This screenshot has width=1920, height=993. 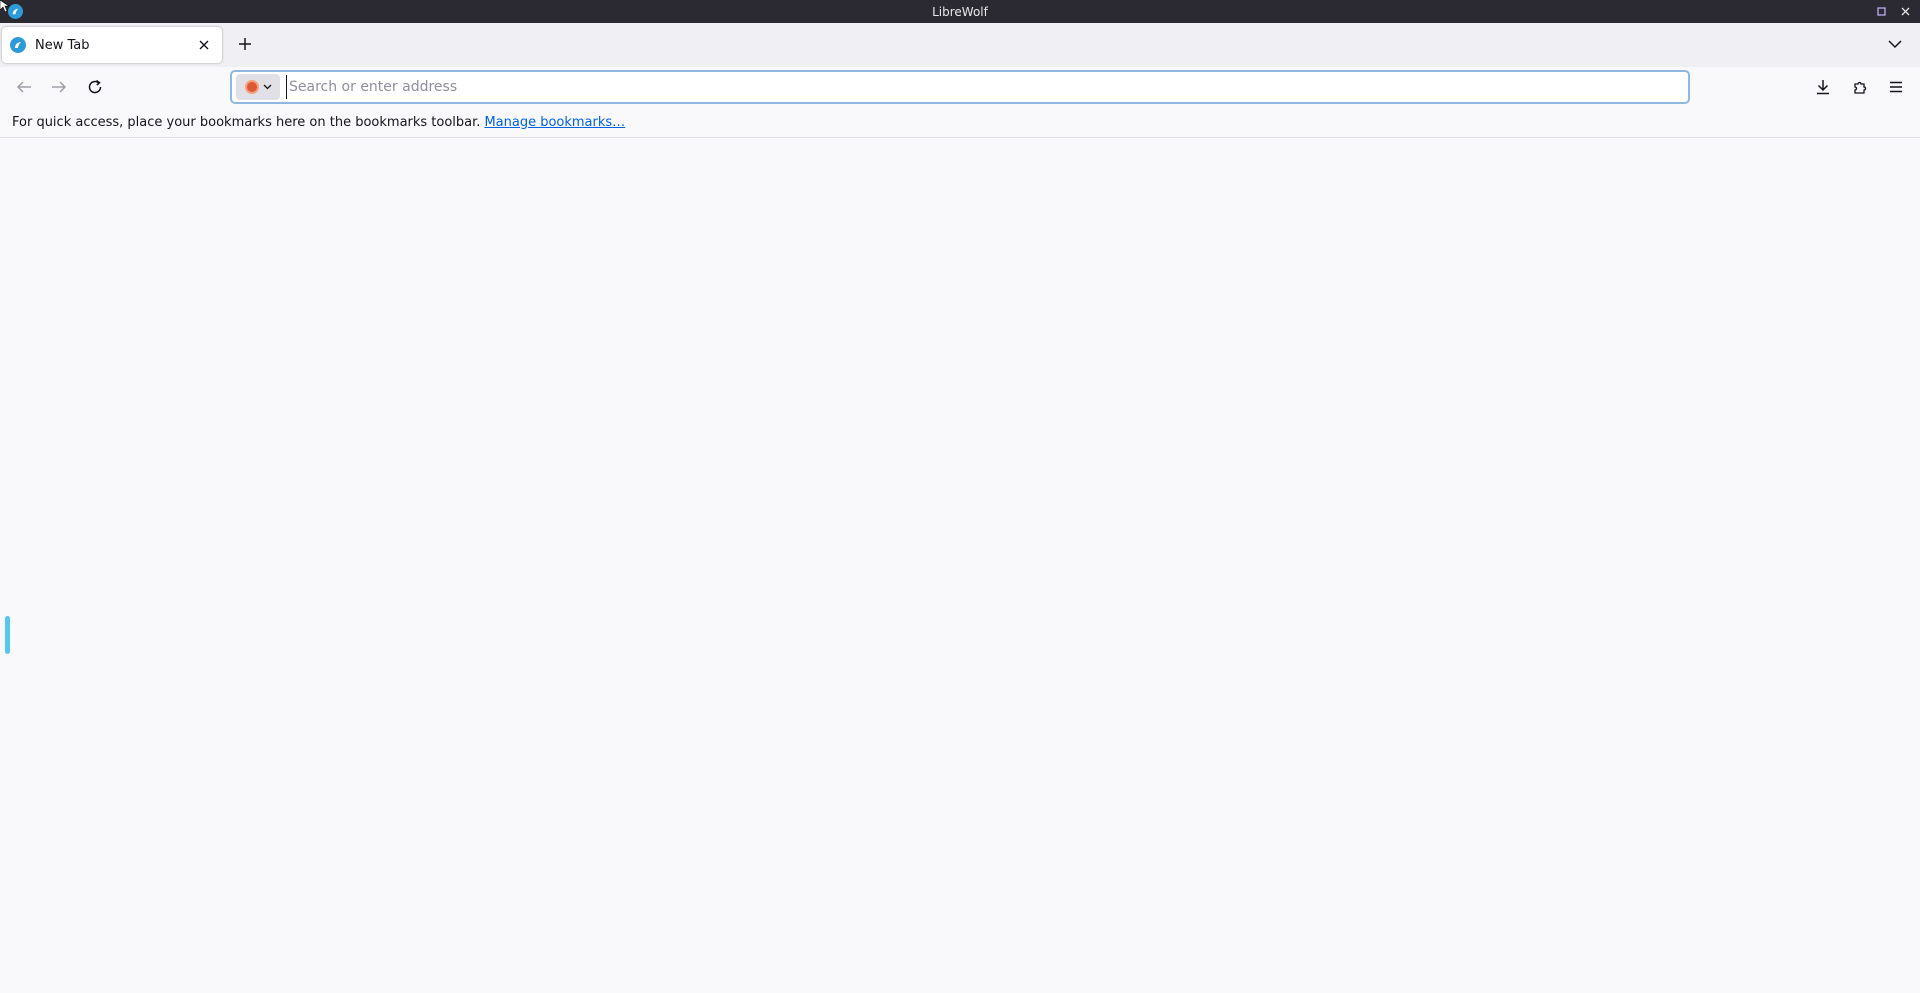 I want to click on plus-icon, so click(x=245, y=44).